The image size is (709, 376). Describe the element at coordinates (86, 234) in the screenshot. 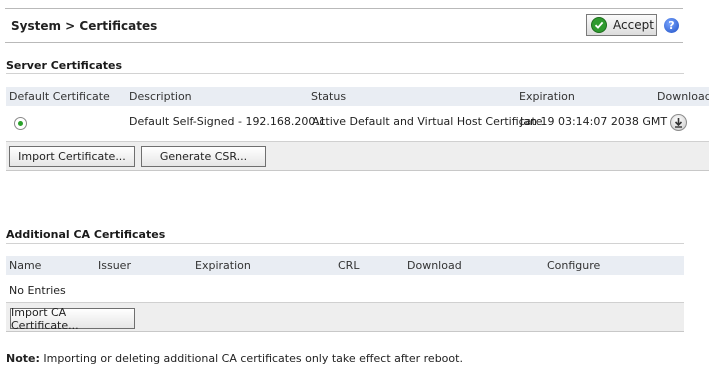

I see `ca-certificates-title: Additional CA Certificates` at that location.